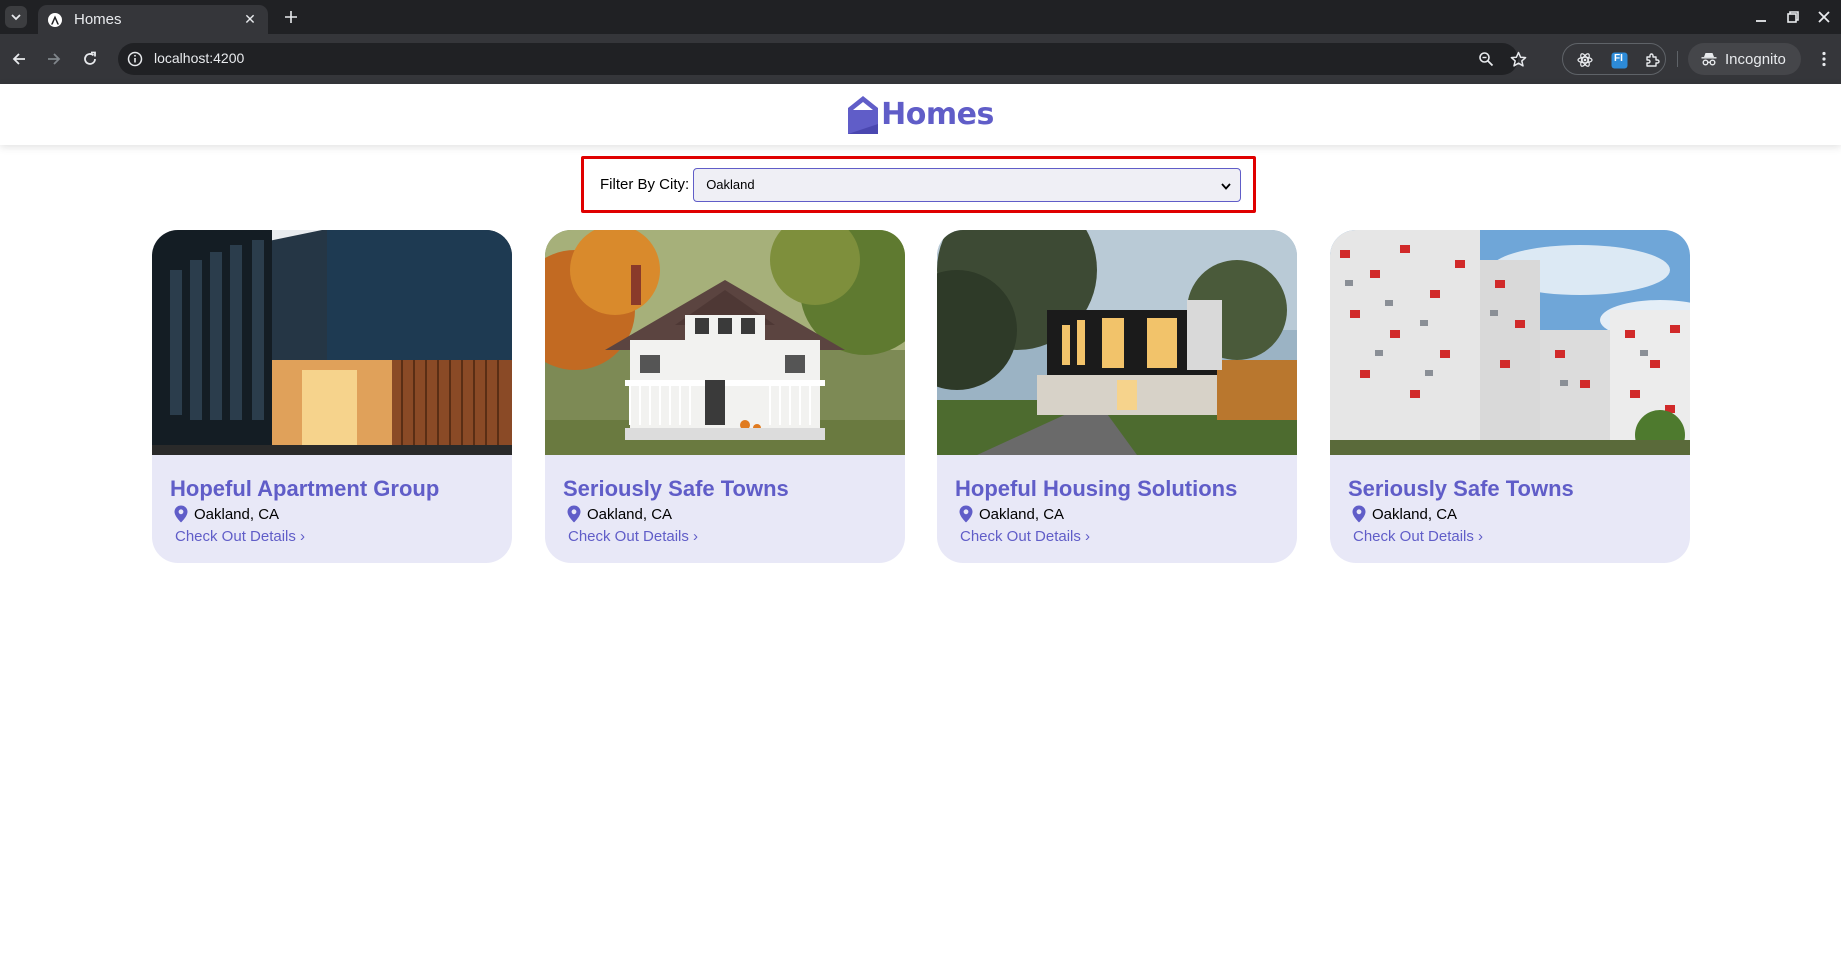  What do you see at coordinates (1677, 59) in the screenshot?
I see `toolbar-separator` at bounding box center [1677, 59].